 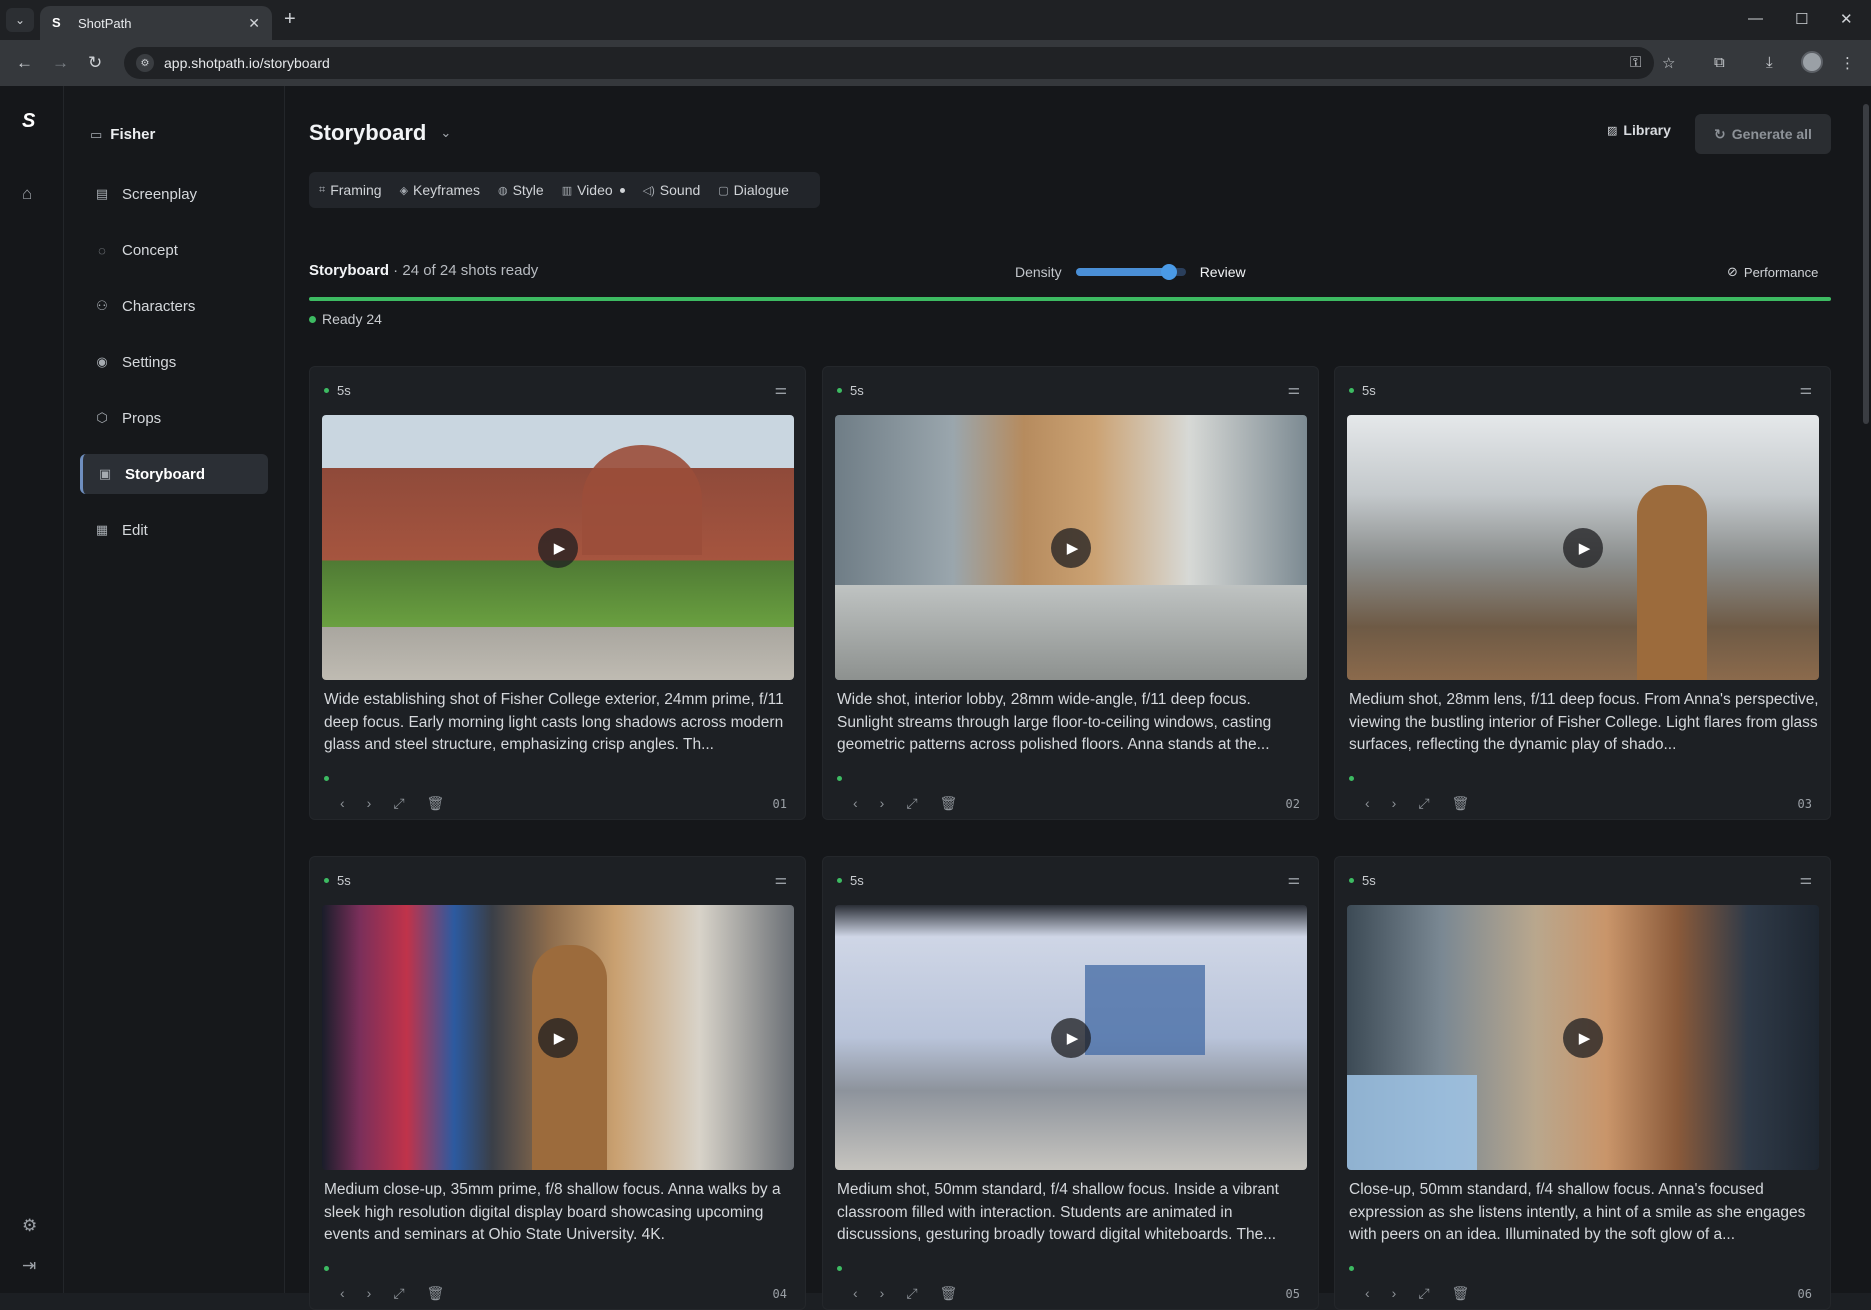 What do you see at coordinates (20, 20) in the screenshot?
I see `tab-search-button: ⌄` at bounding box center [20, 20].